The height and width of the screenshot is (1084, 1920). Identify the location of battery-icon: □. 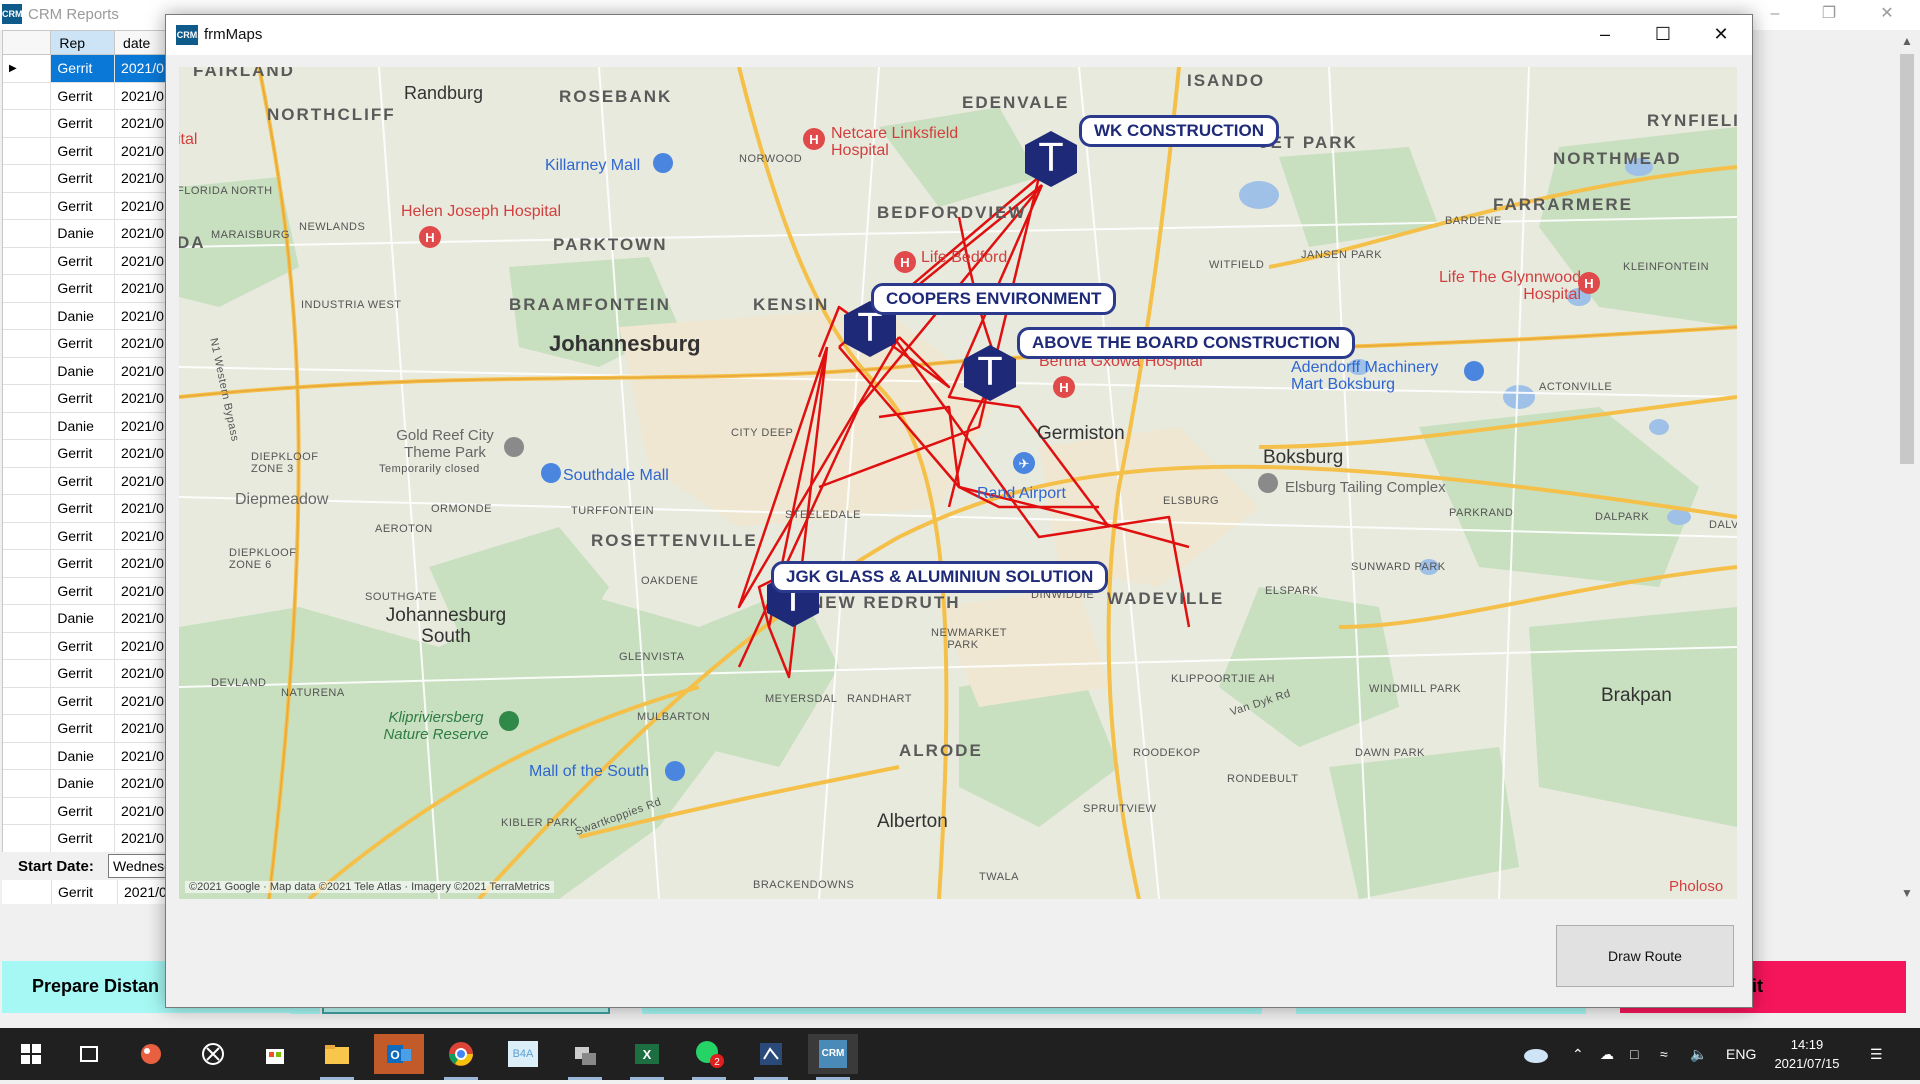
(1634, 1054).